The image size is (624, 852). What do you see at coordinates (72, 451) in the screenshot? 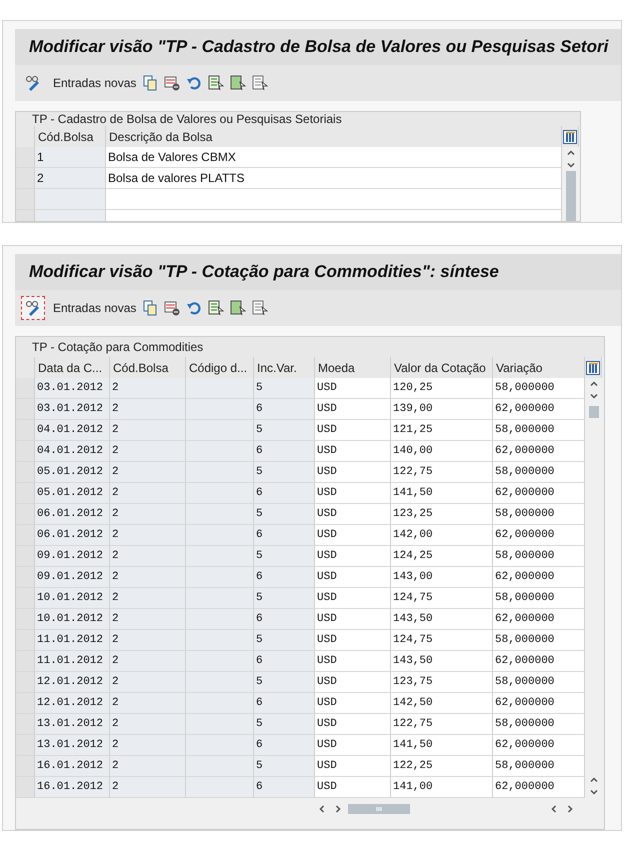
I see `table-cell: 04.01.2012` at bounding box center [72, 451].